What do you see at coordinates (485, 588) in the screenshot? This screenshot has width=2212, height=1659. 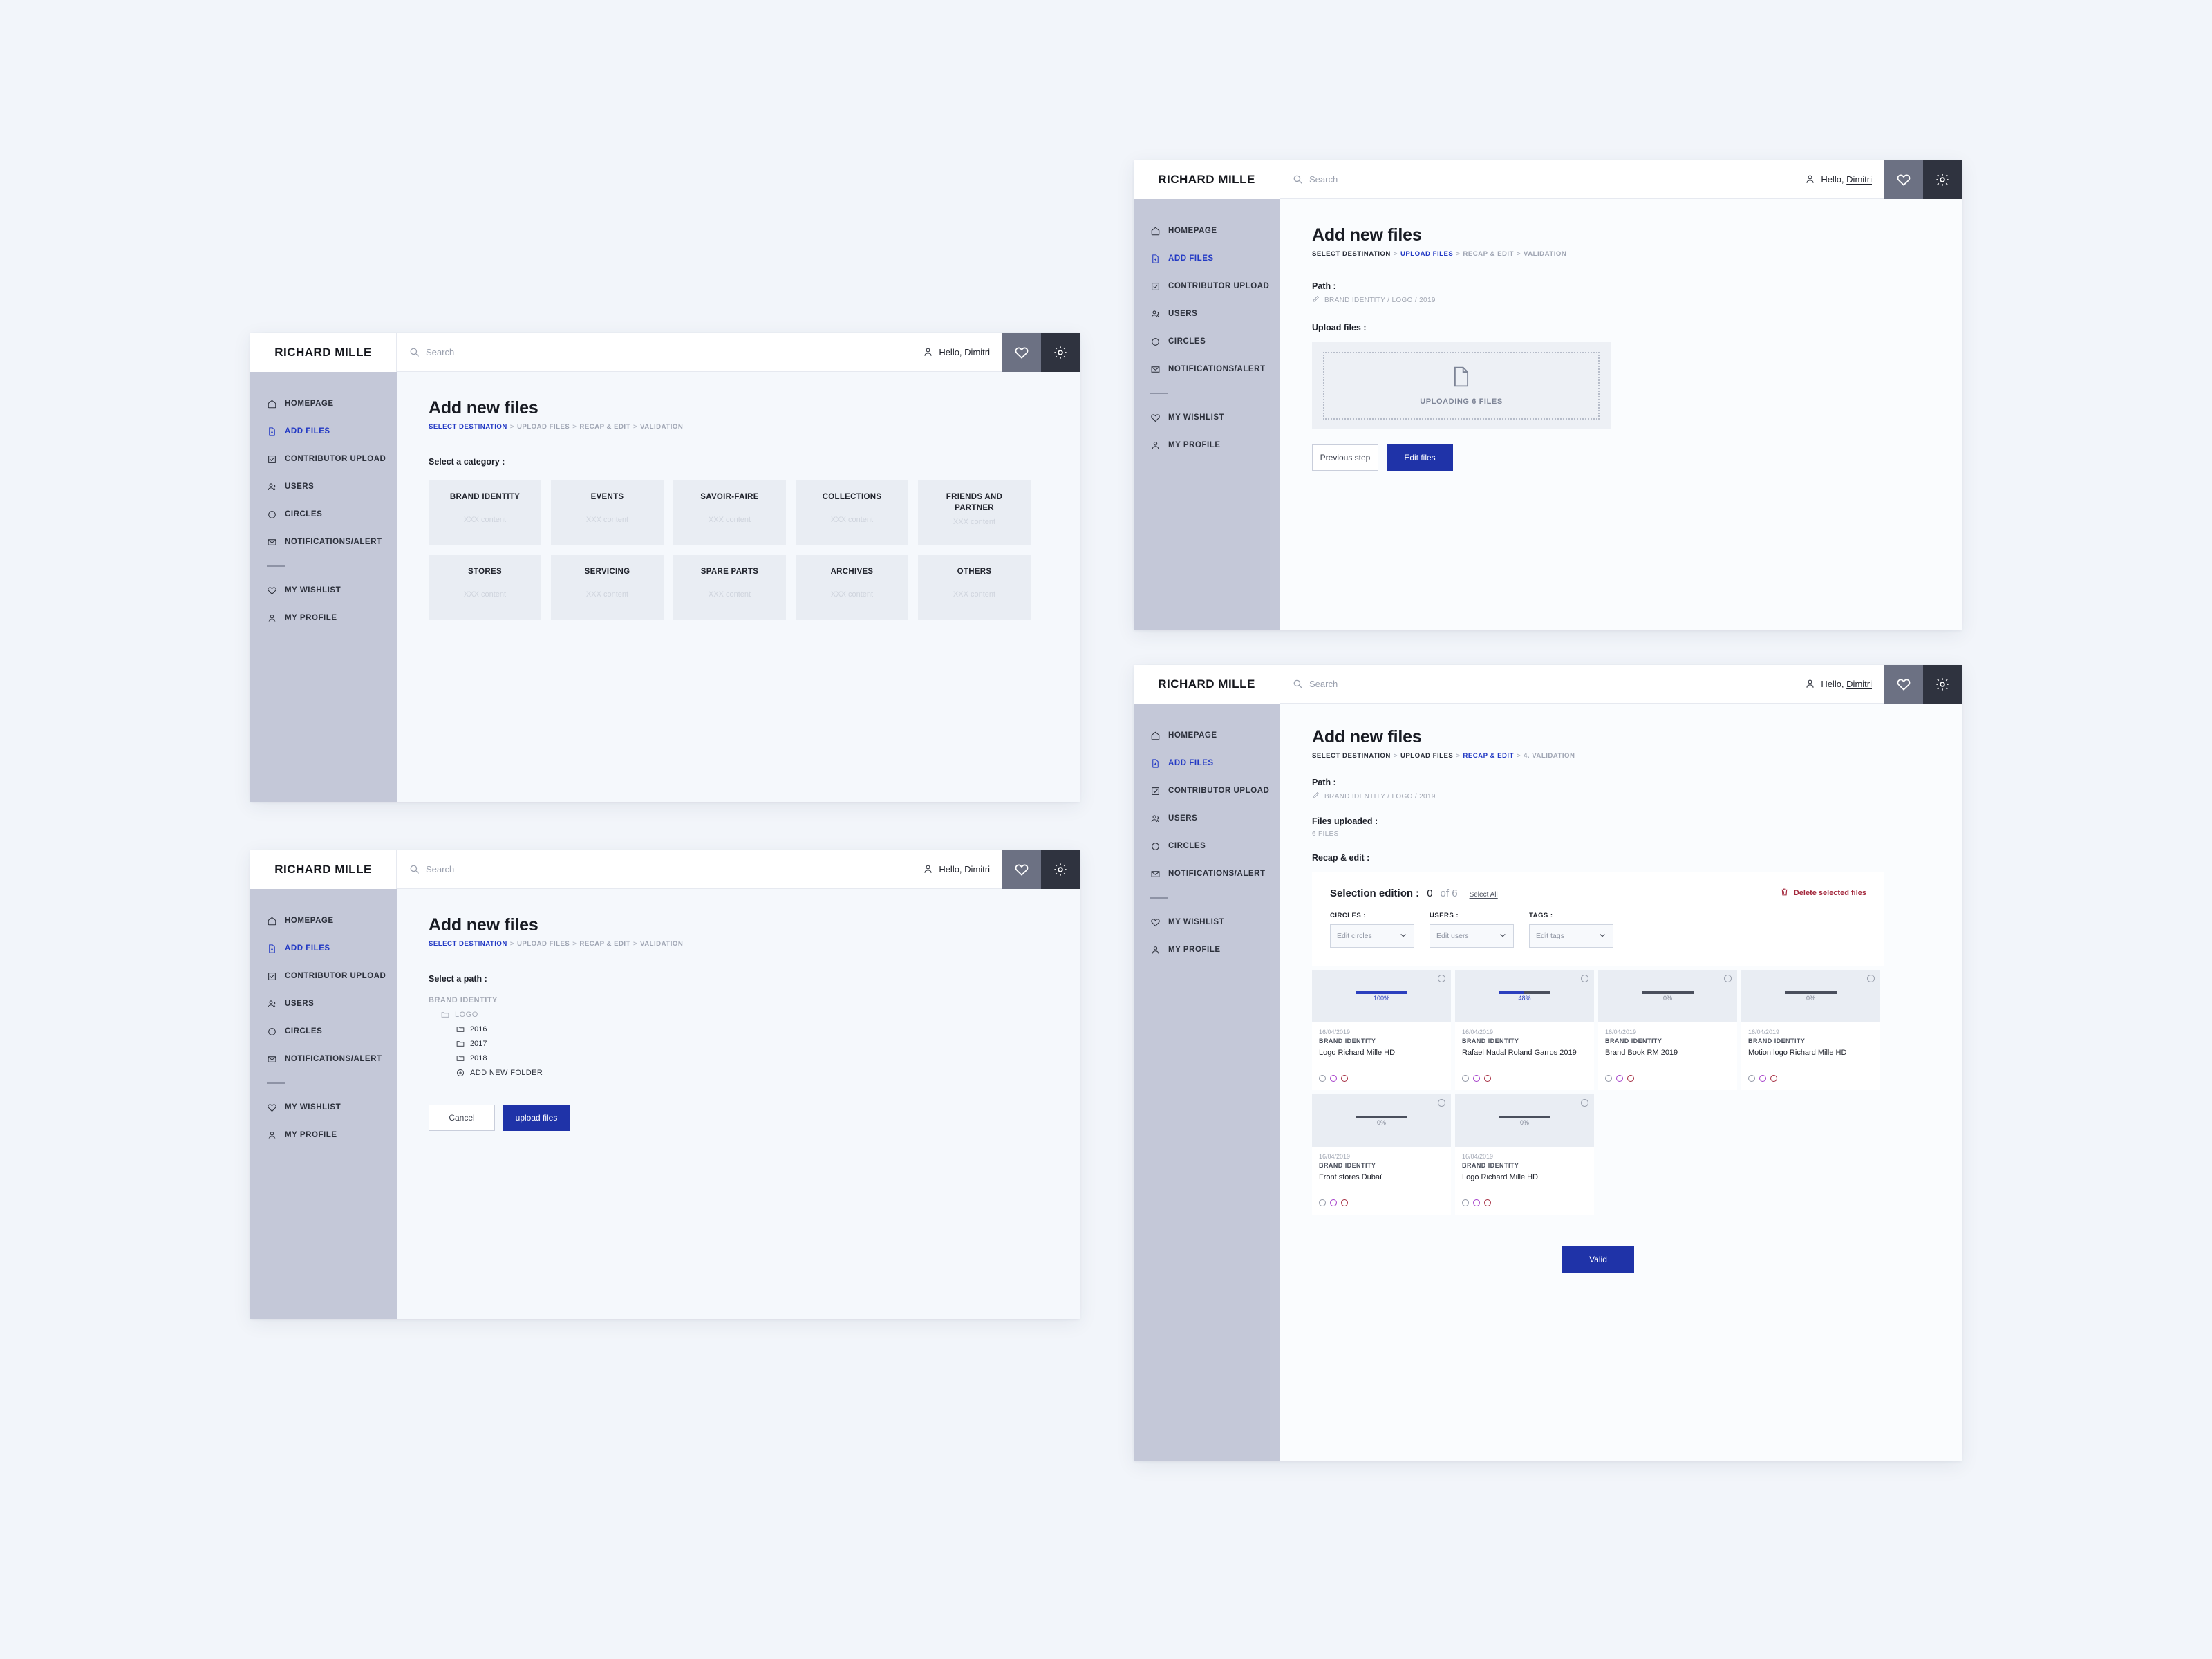 I see `category-tile: STORES XXX content` at bounding box center [485, 588].